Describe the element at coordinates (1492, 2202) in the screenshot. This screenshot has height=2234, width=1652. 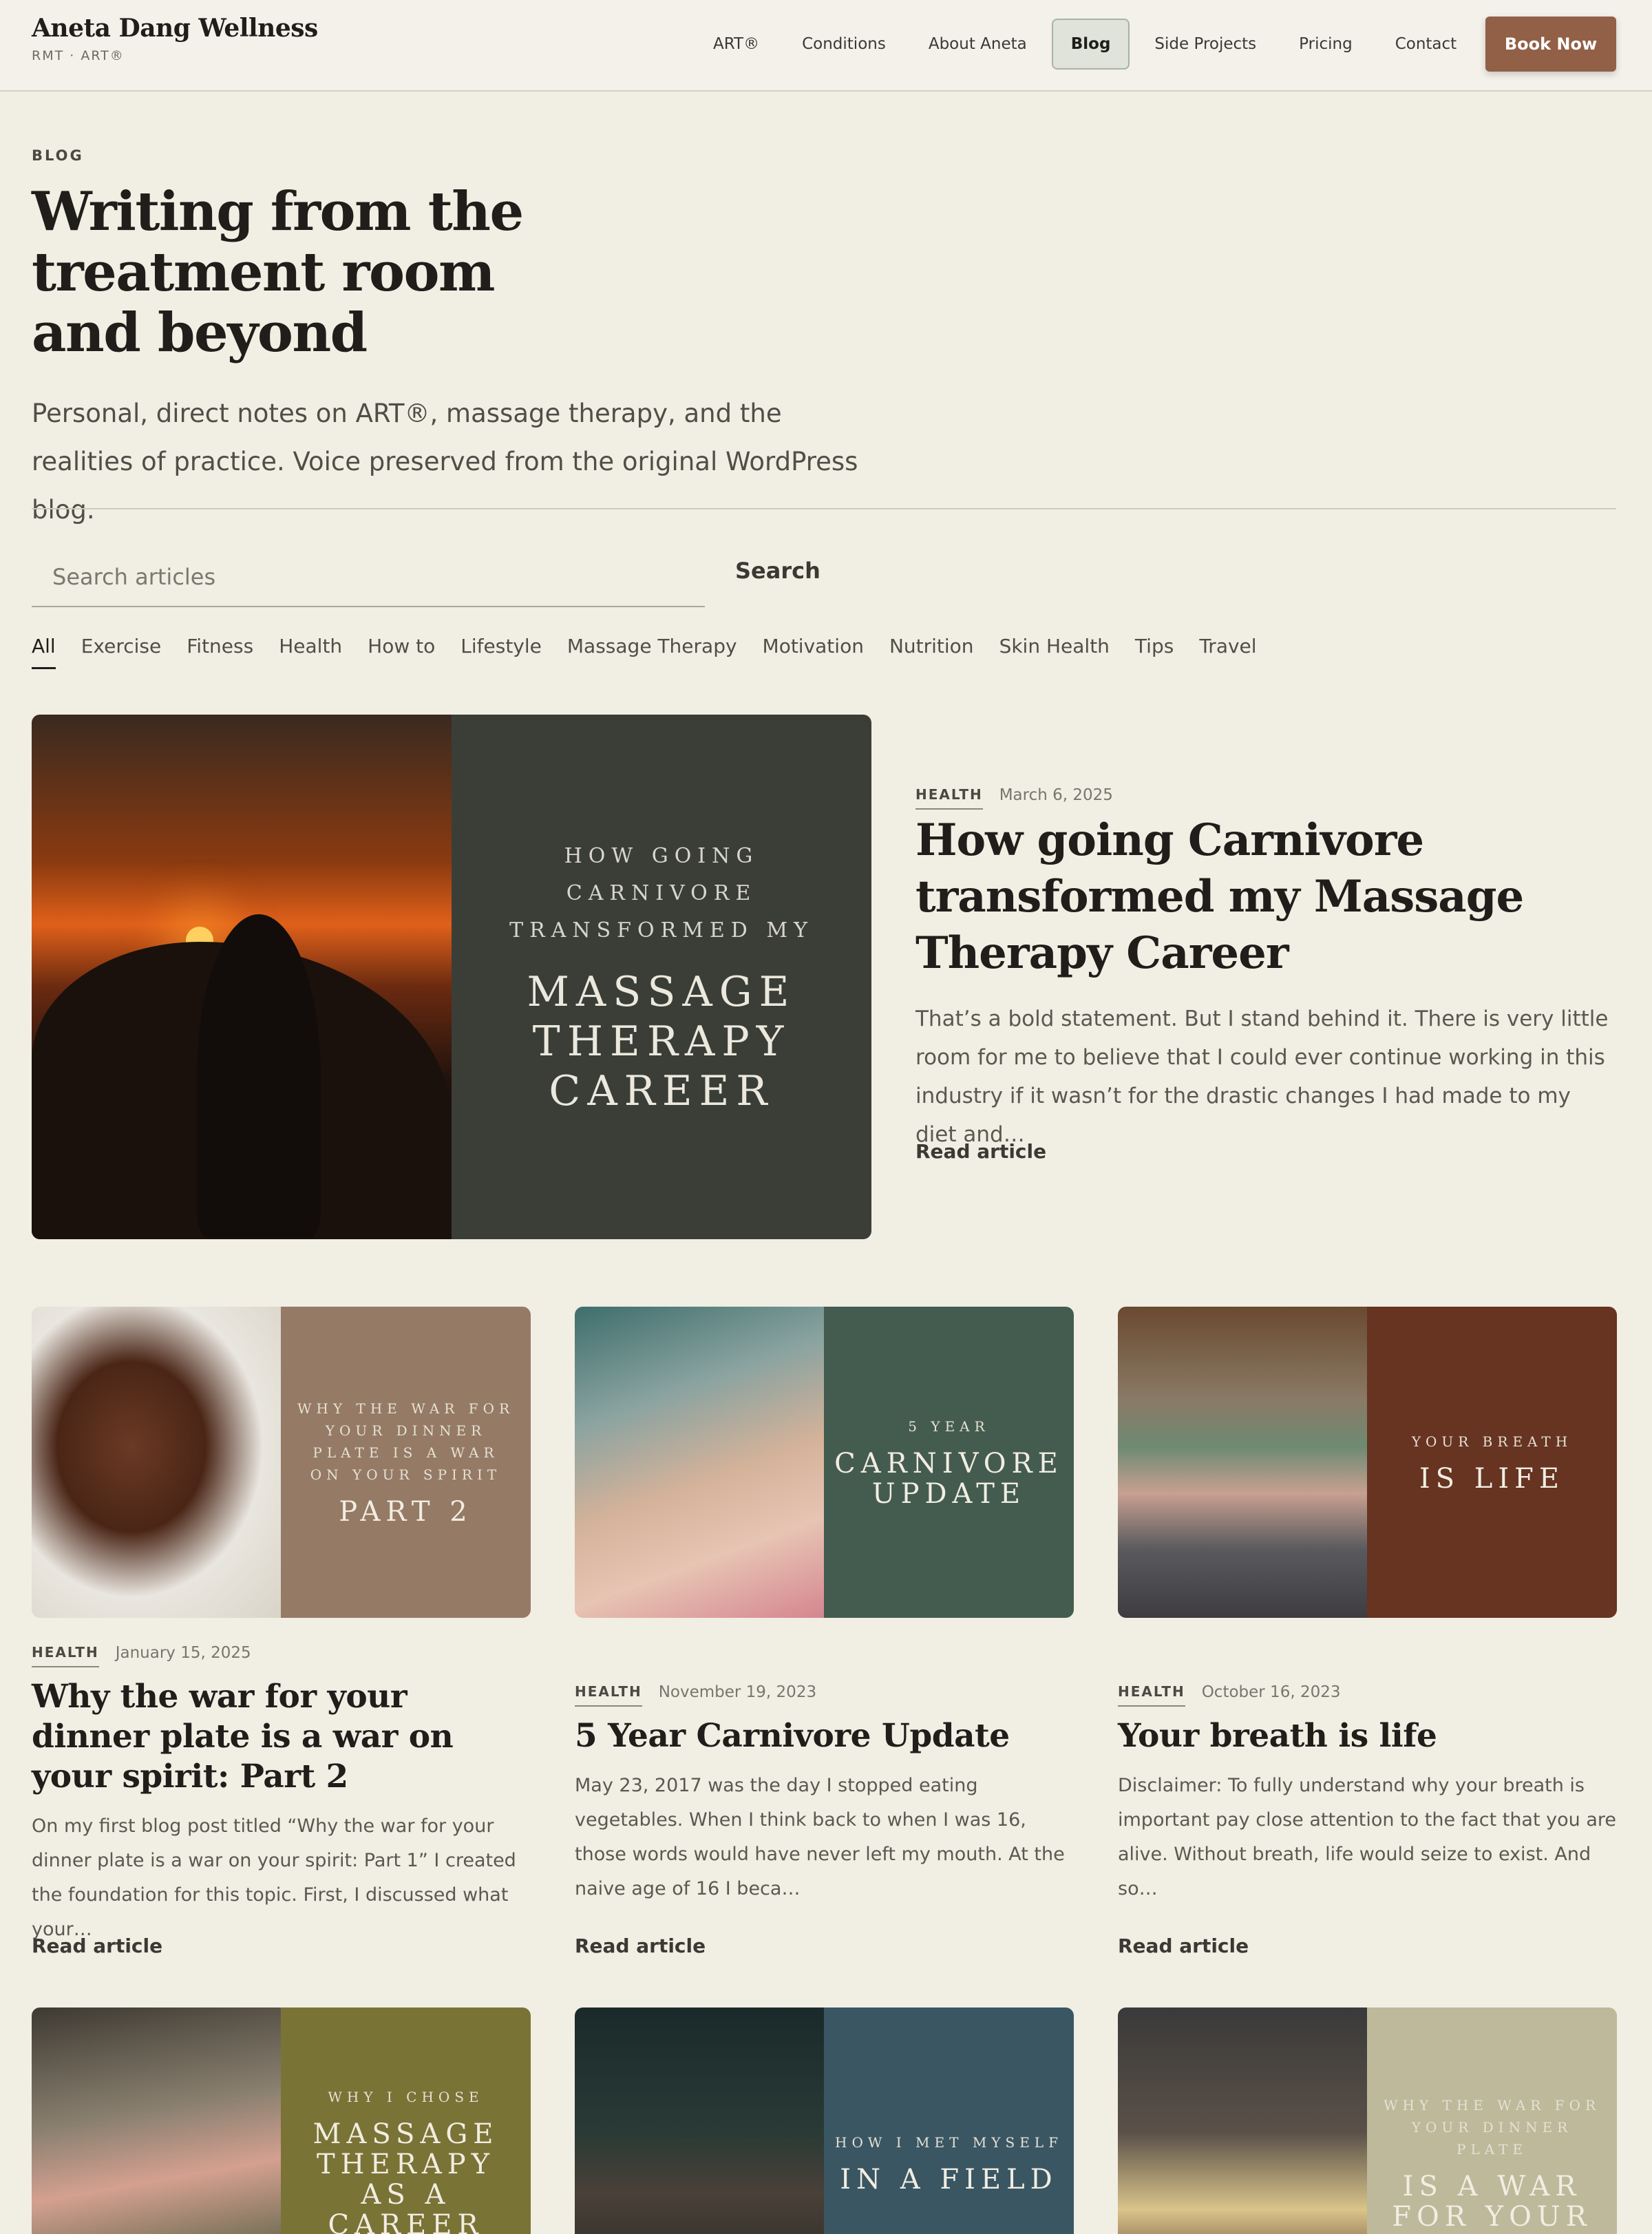
I see `card-image-text-big: IS A WAR FOR YOUR` at that location.